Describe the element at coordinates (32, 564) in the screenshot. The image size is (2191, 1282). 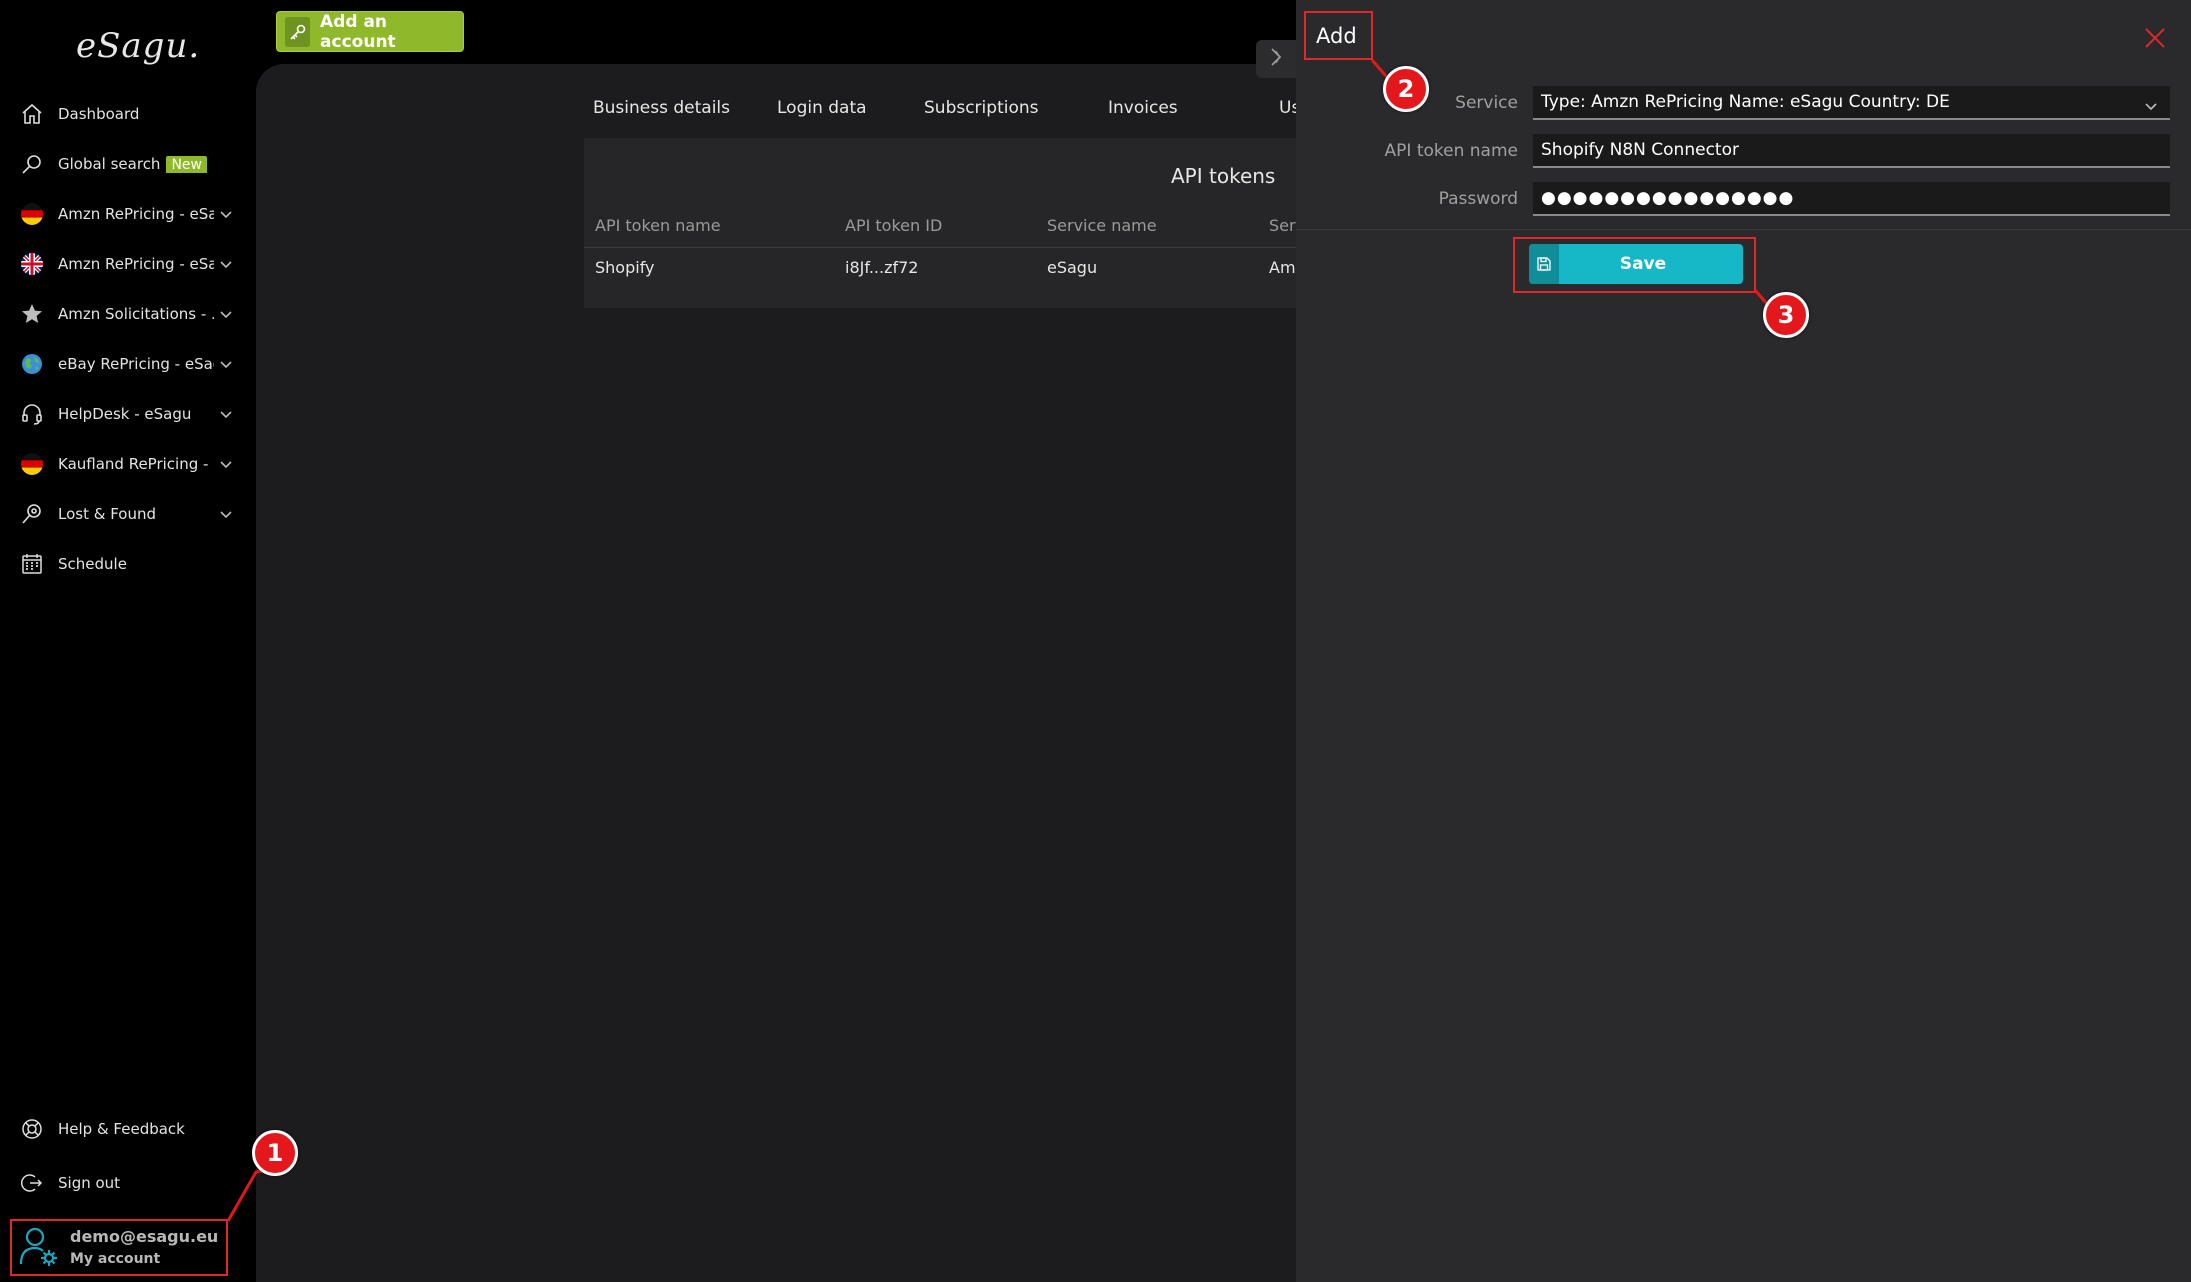
I see `calendar-icon` at that location.